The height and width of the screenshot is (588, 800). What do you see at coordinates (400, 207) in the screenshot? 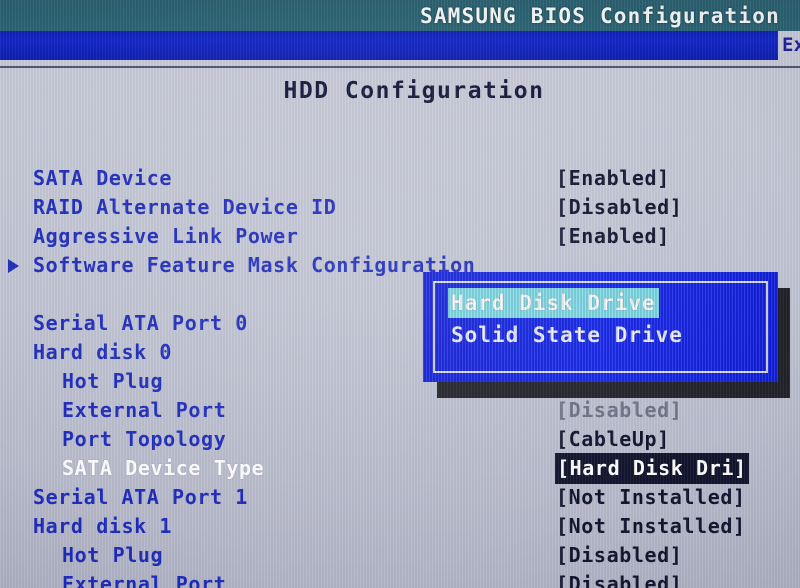
I see `setting-row: RAID Alternate Device ID [Disabled]` at bounding box center [400, 207].